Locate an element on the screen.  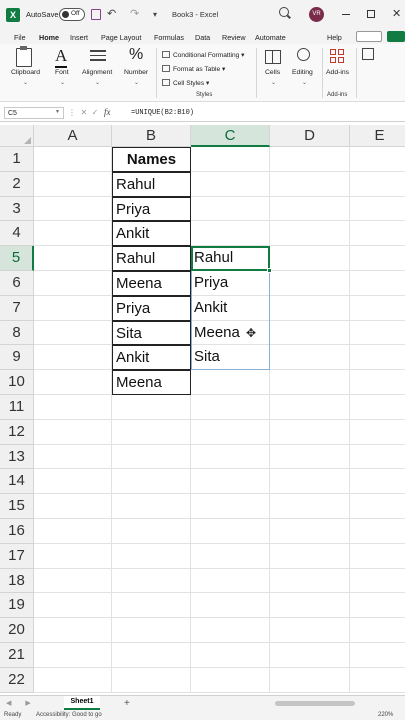
cell-e22 is located at coordinates (377, 680).